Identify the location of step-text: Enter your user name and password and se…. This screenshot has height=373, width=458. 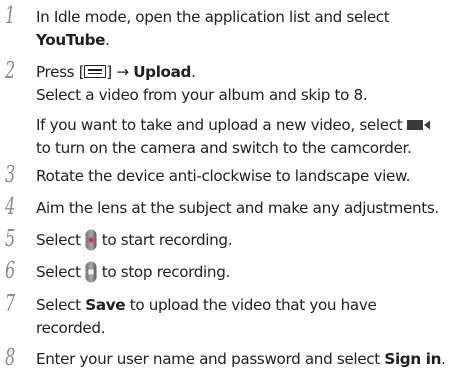
(241, 359).